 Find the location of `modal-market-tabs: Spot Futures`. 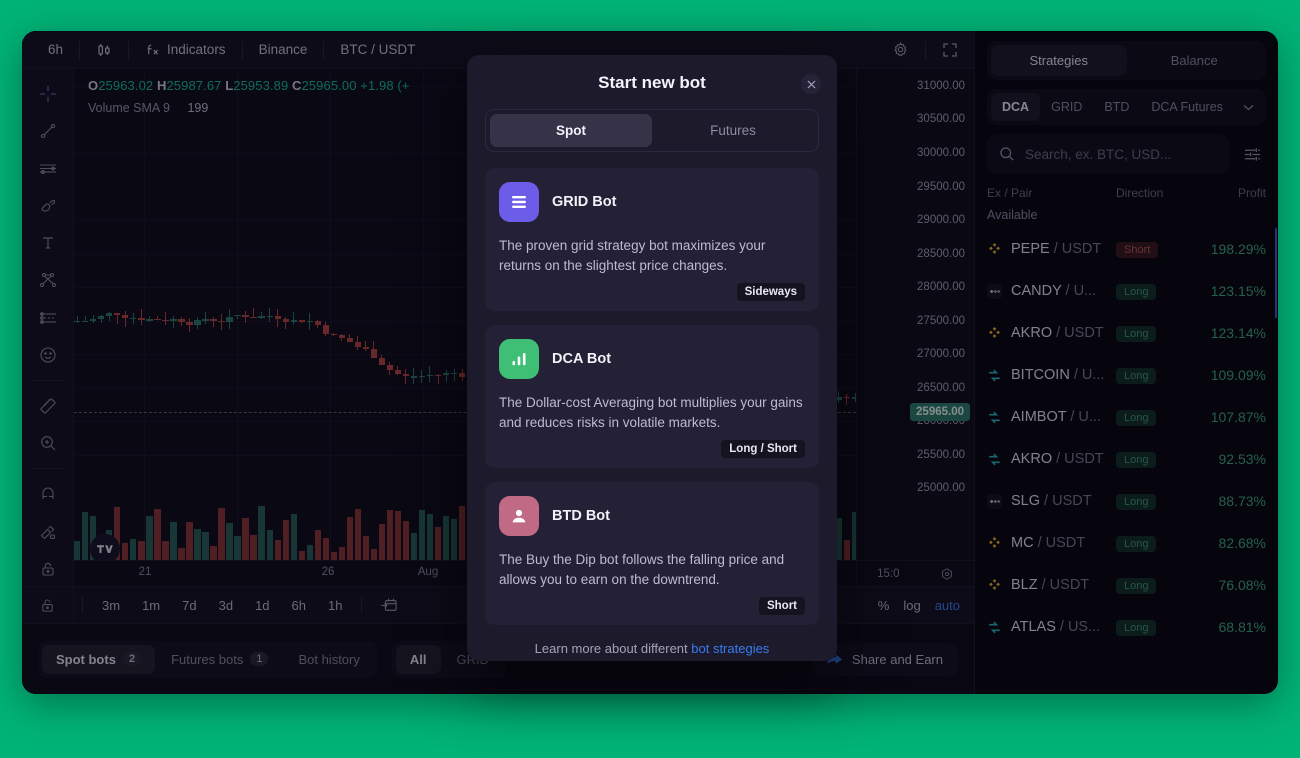

modal-market-tabs: Spot Futures is located at coordinates (652, 130).